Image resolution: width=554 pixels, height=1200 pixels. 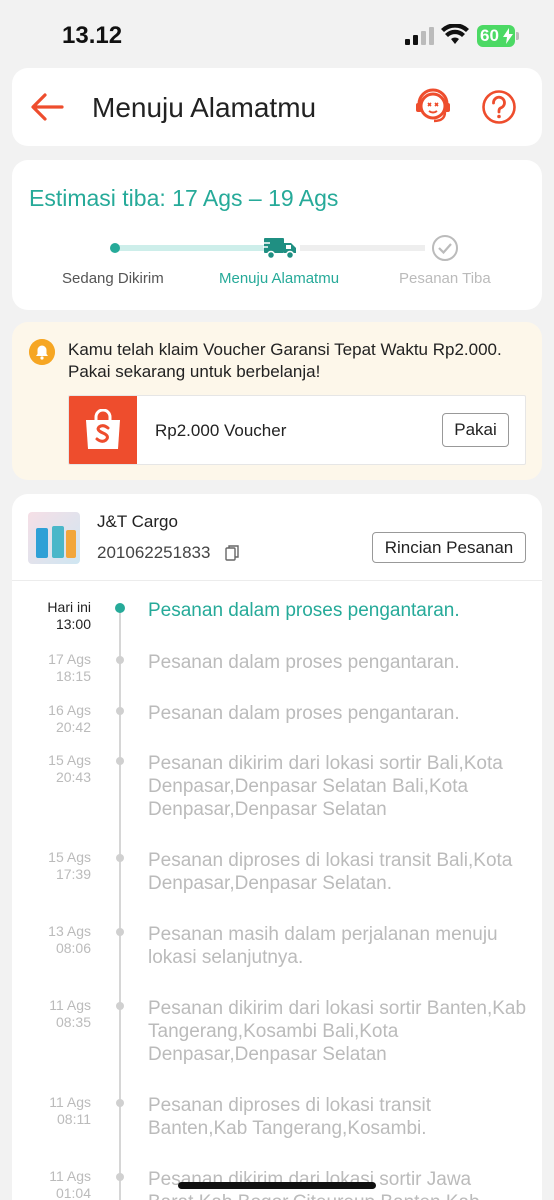 I want to click on event-date: 13 Ags 08:06, so click(x=69, y=939).